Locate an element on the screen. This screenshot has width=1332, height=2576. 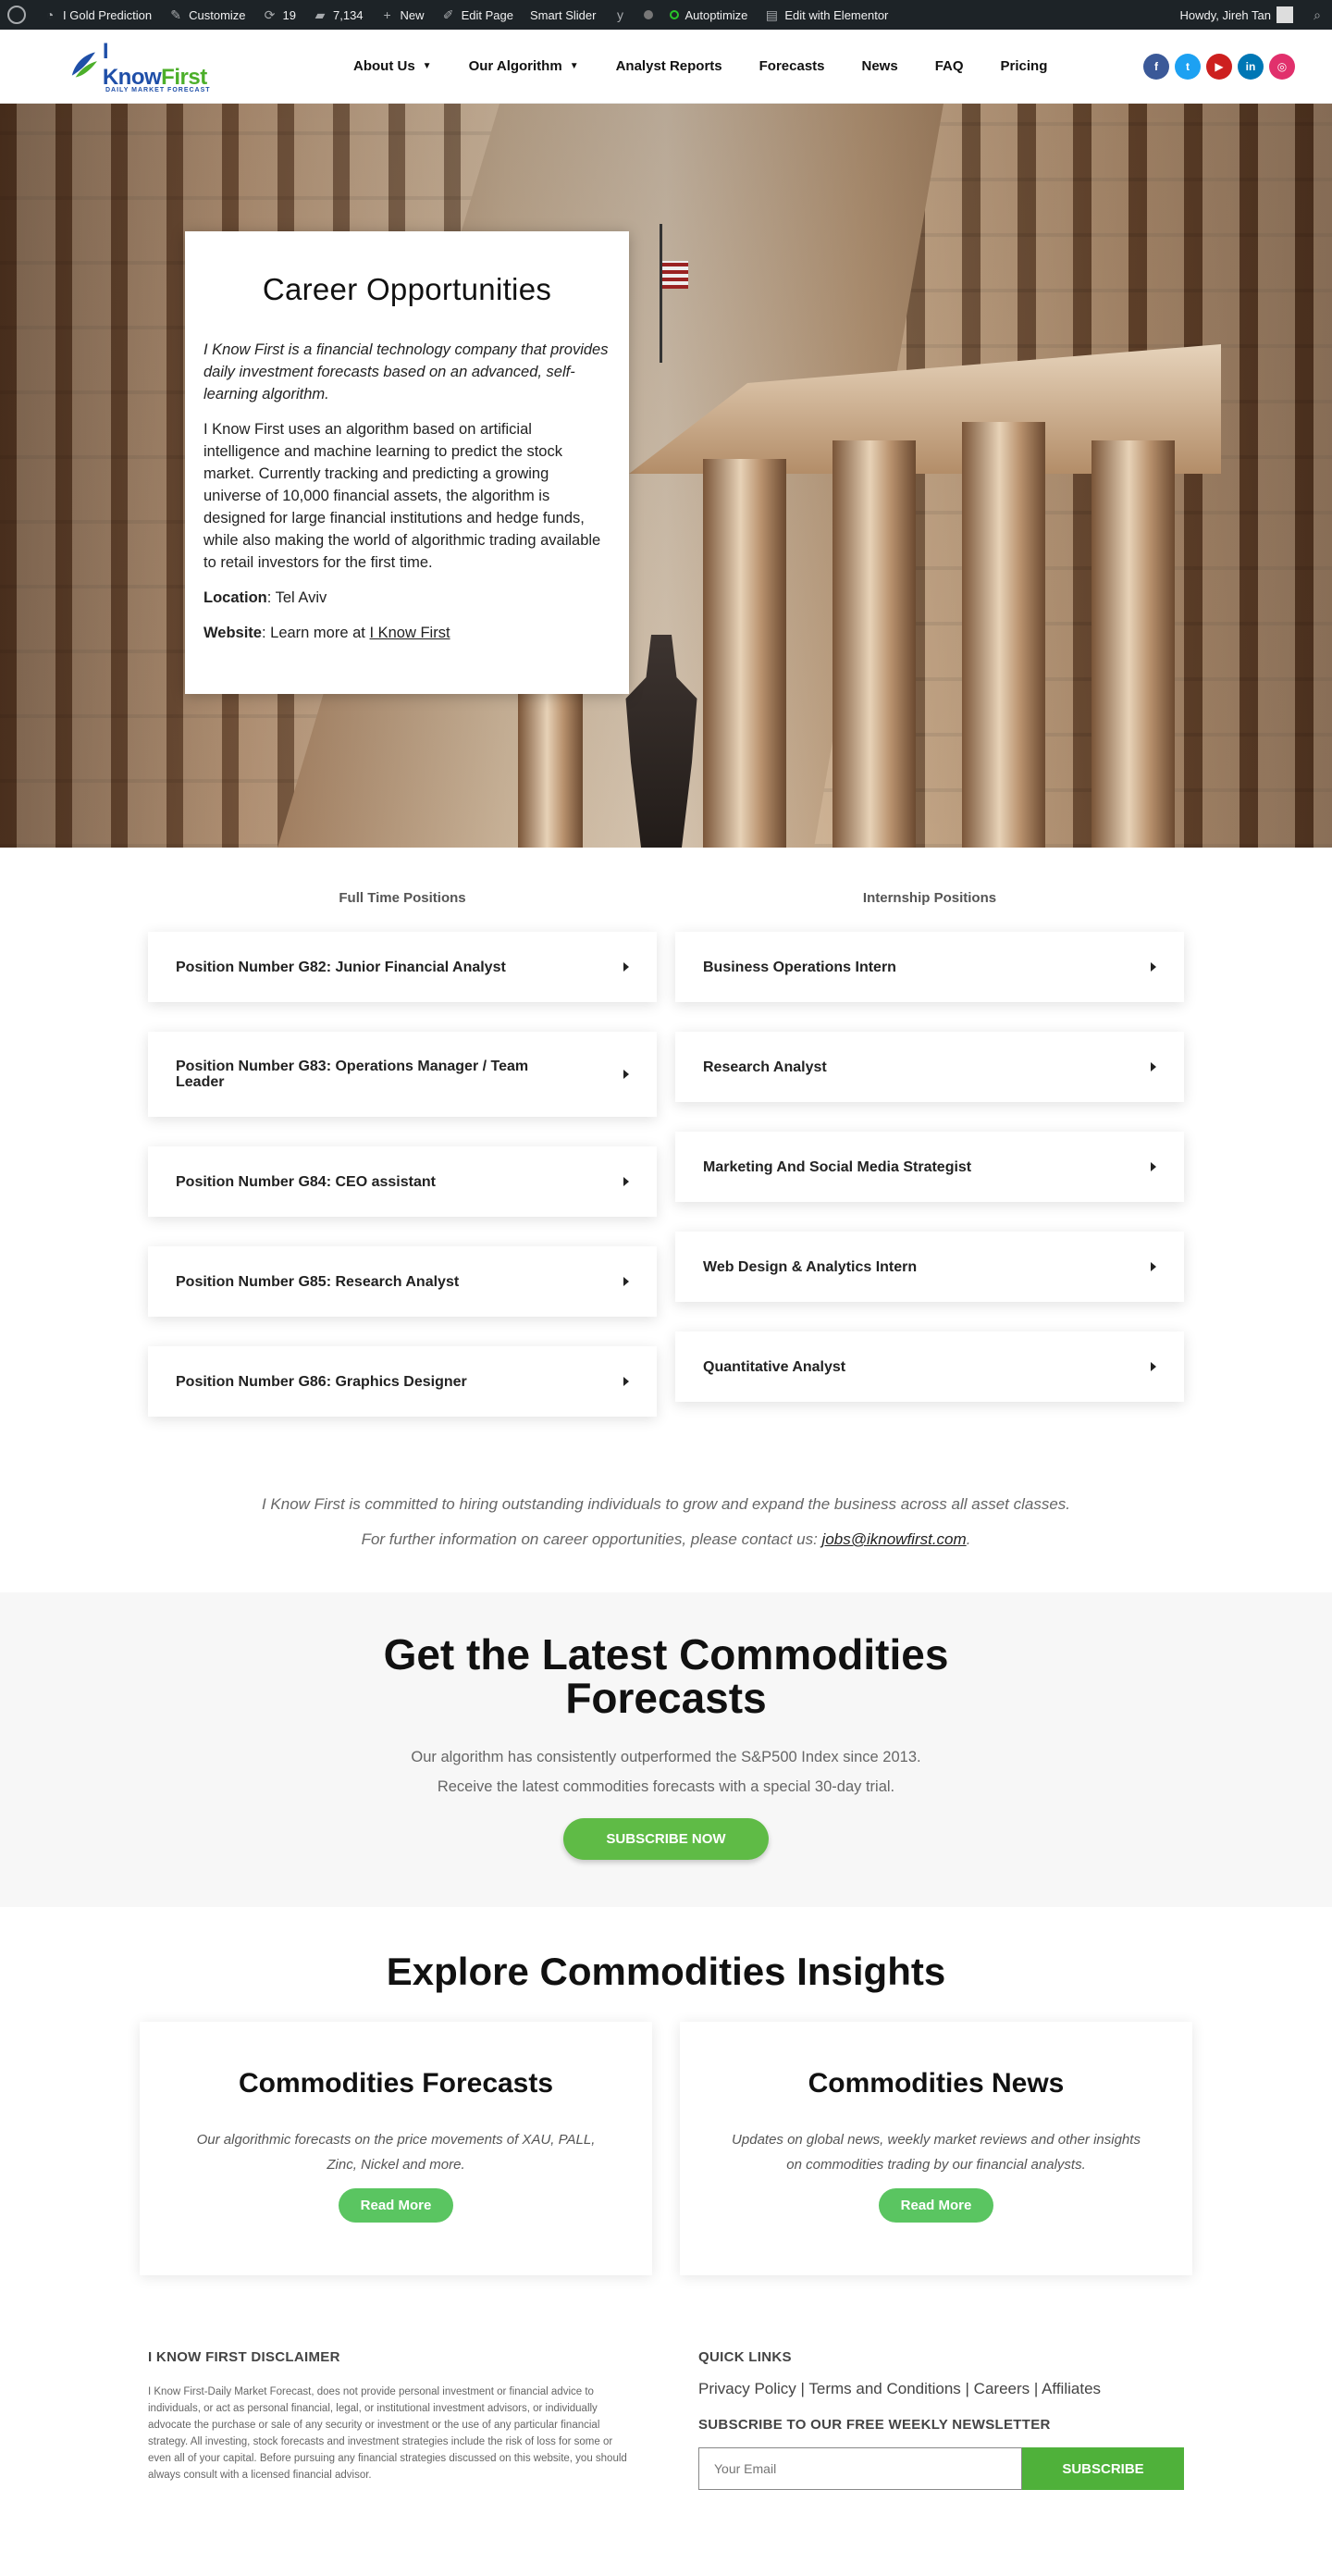
admin-comments-link: ▰ 7,134 is located at coordinates (339, 14).